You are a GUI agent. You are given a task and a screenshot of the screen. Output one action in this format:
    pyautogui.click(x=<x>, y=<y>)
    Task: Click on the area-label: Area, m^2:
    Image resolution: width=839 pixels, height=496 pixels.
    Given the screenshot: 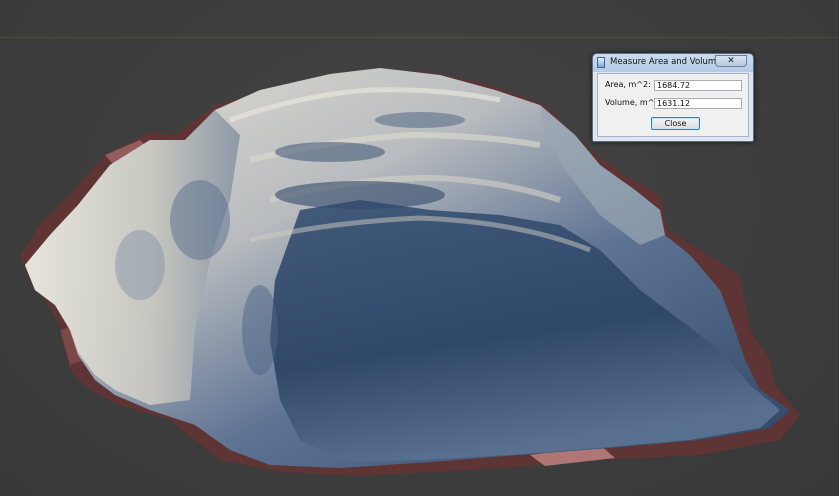 What is the action you would take?
    pyautogui.click(x=628, y=84)
    